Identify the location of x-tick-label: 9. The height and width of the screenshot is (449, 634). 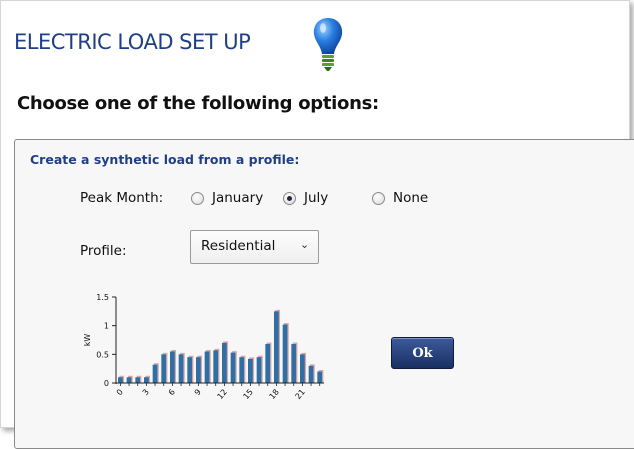
(198, 393).